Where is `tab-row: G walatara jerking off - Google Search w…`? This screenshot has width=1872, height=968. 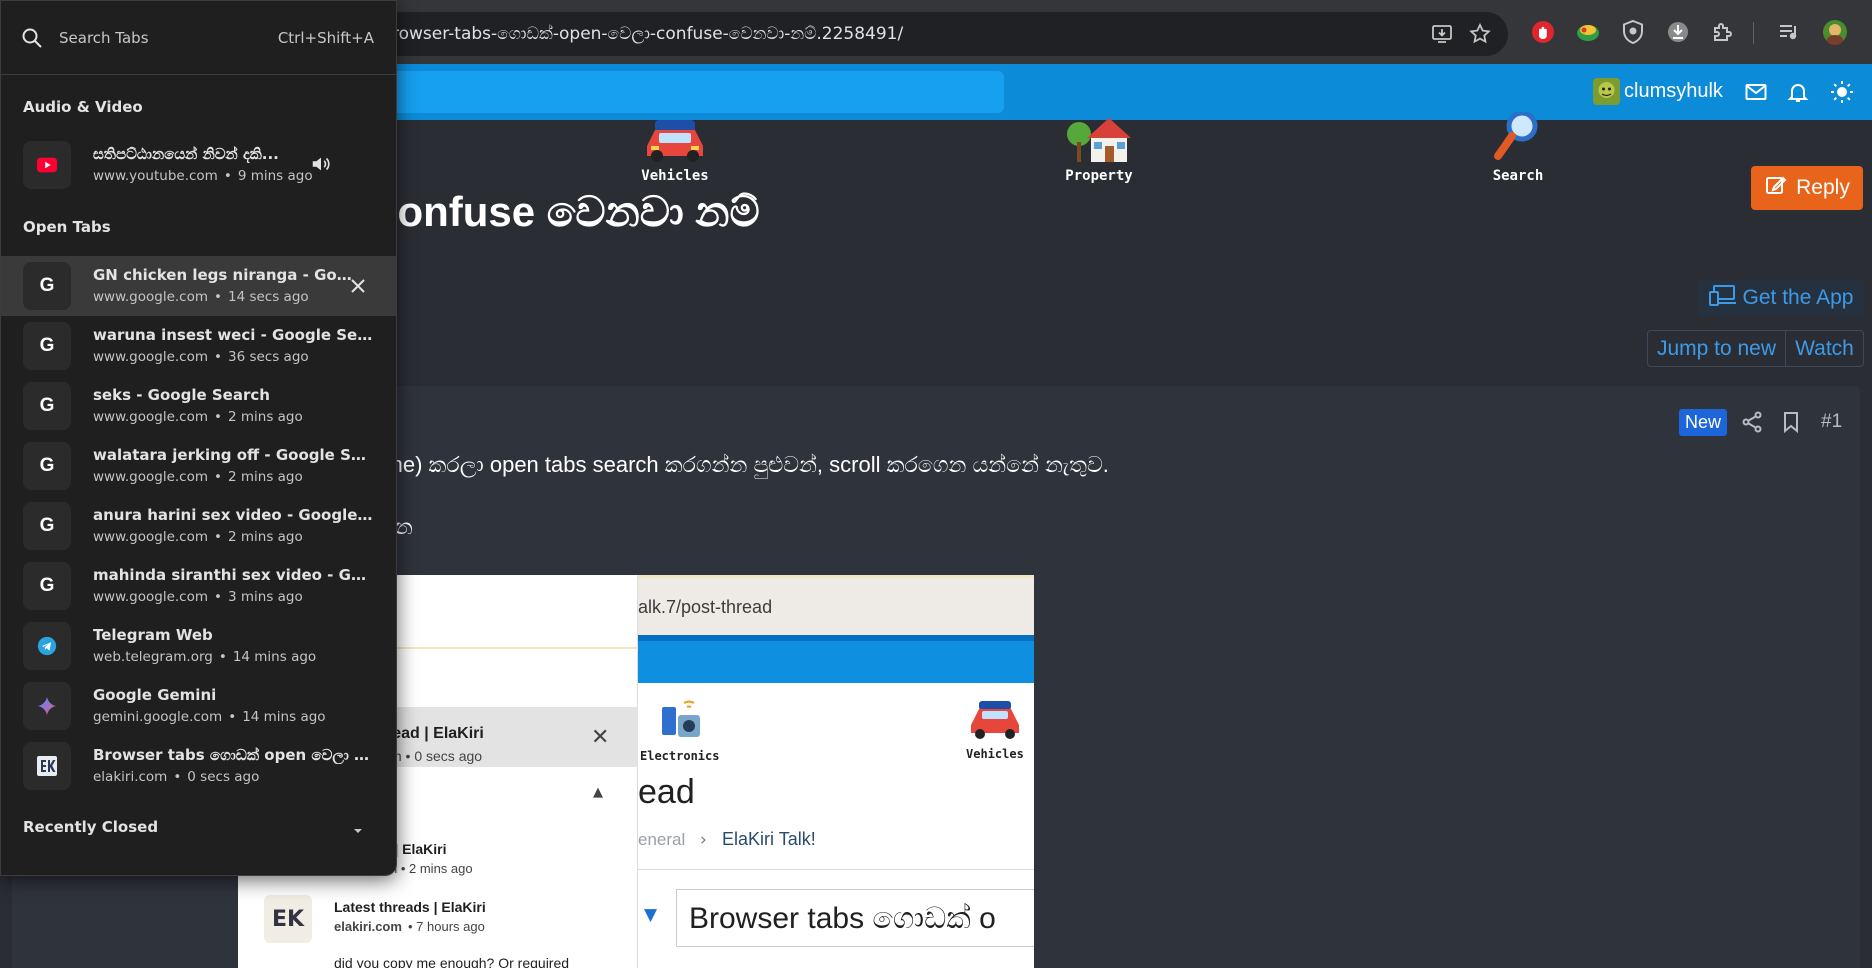 tab-row: G walatara jerking off - Google Search w… is located at coordinates (198, 466).